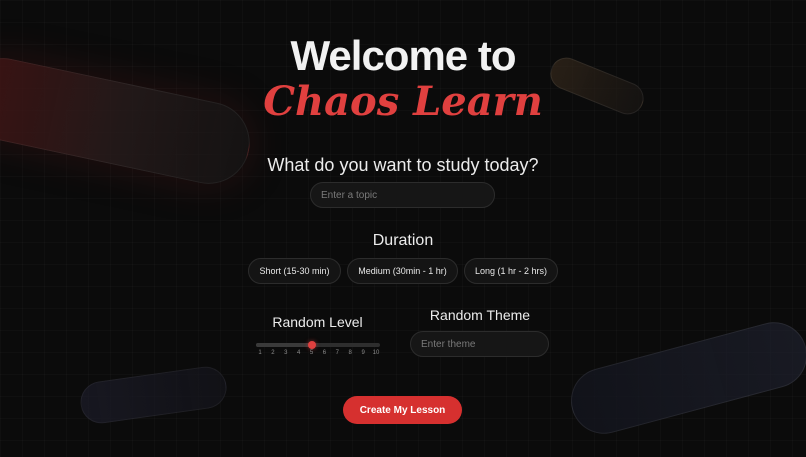 The width and height of the screenshot is (806, 457). What do you see at coordinates (402, 195) in the screenshot?
I see `topic-input` at bounding box center [402, 195].